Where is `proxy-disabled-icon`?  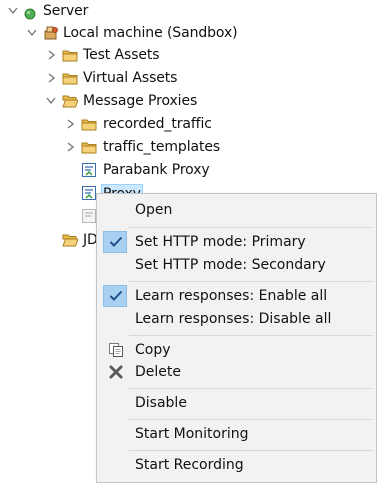 proxy-disabled-icon is located at coordinates (89, 216).